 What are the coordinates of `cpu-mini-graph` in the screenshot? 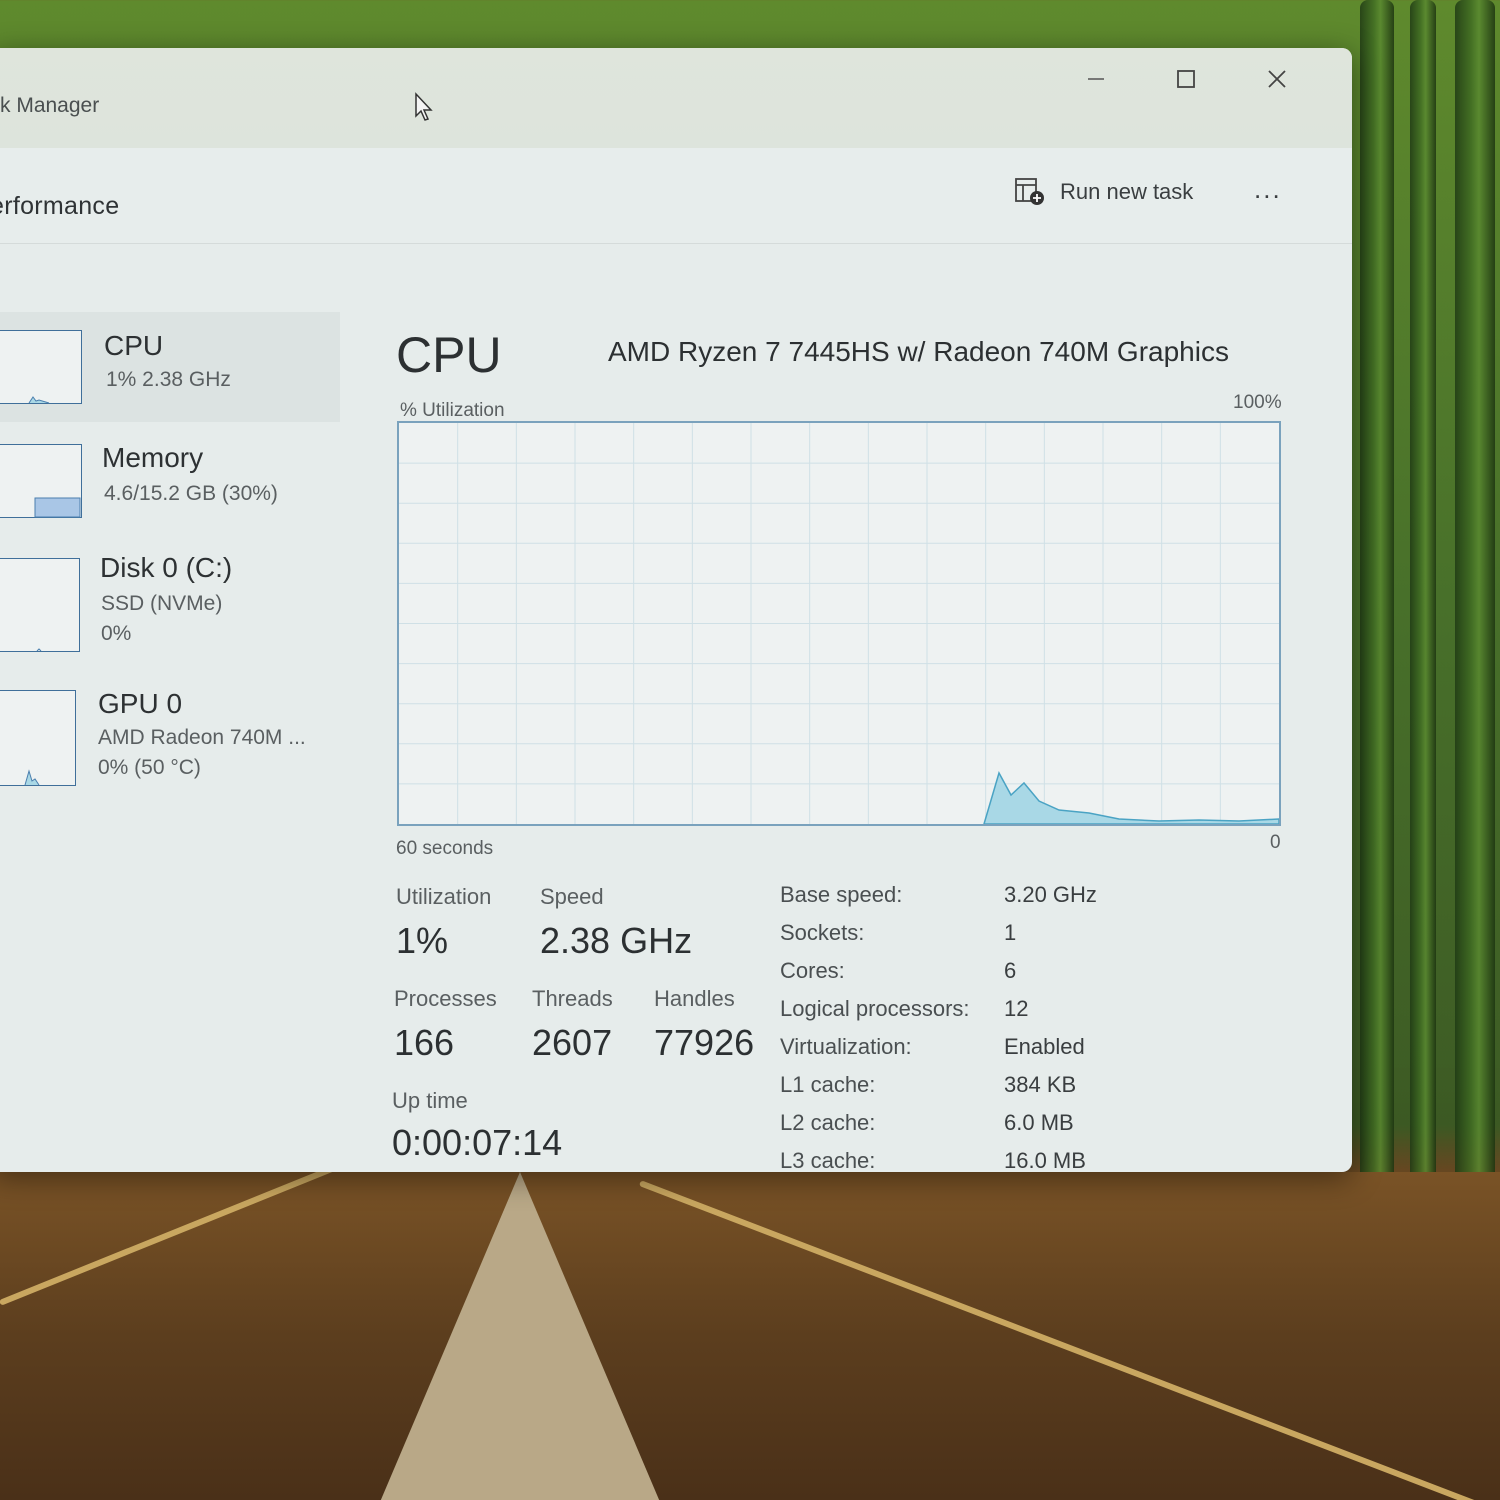 It's located at (41, 367).